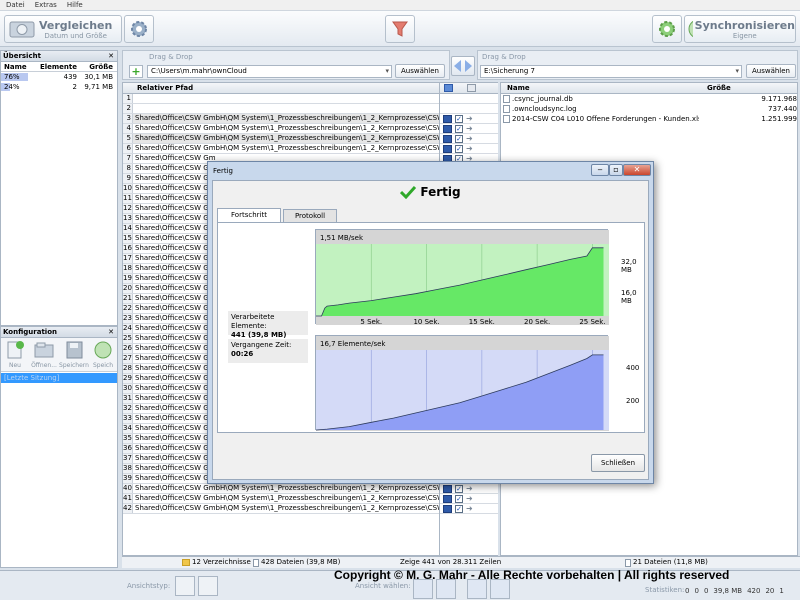  Describe the element at coordinates (771, 71) in the screenshot. I see `right-browse-button: Auswählen` at that location.